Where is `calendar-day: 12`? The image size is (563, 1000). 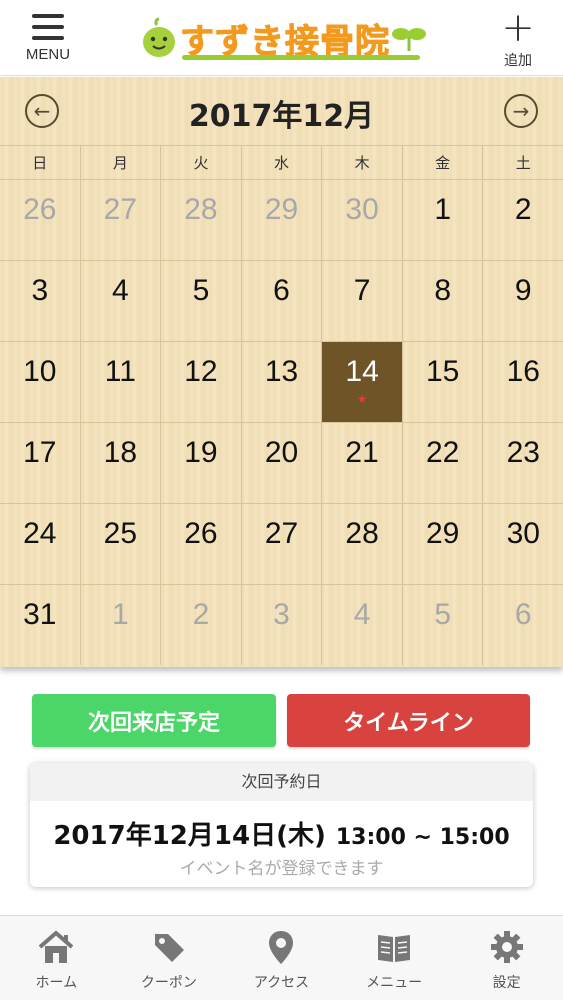 calendar-day: 12 is located at coordinates (201, 382).